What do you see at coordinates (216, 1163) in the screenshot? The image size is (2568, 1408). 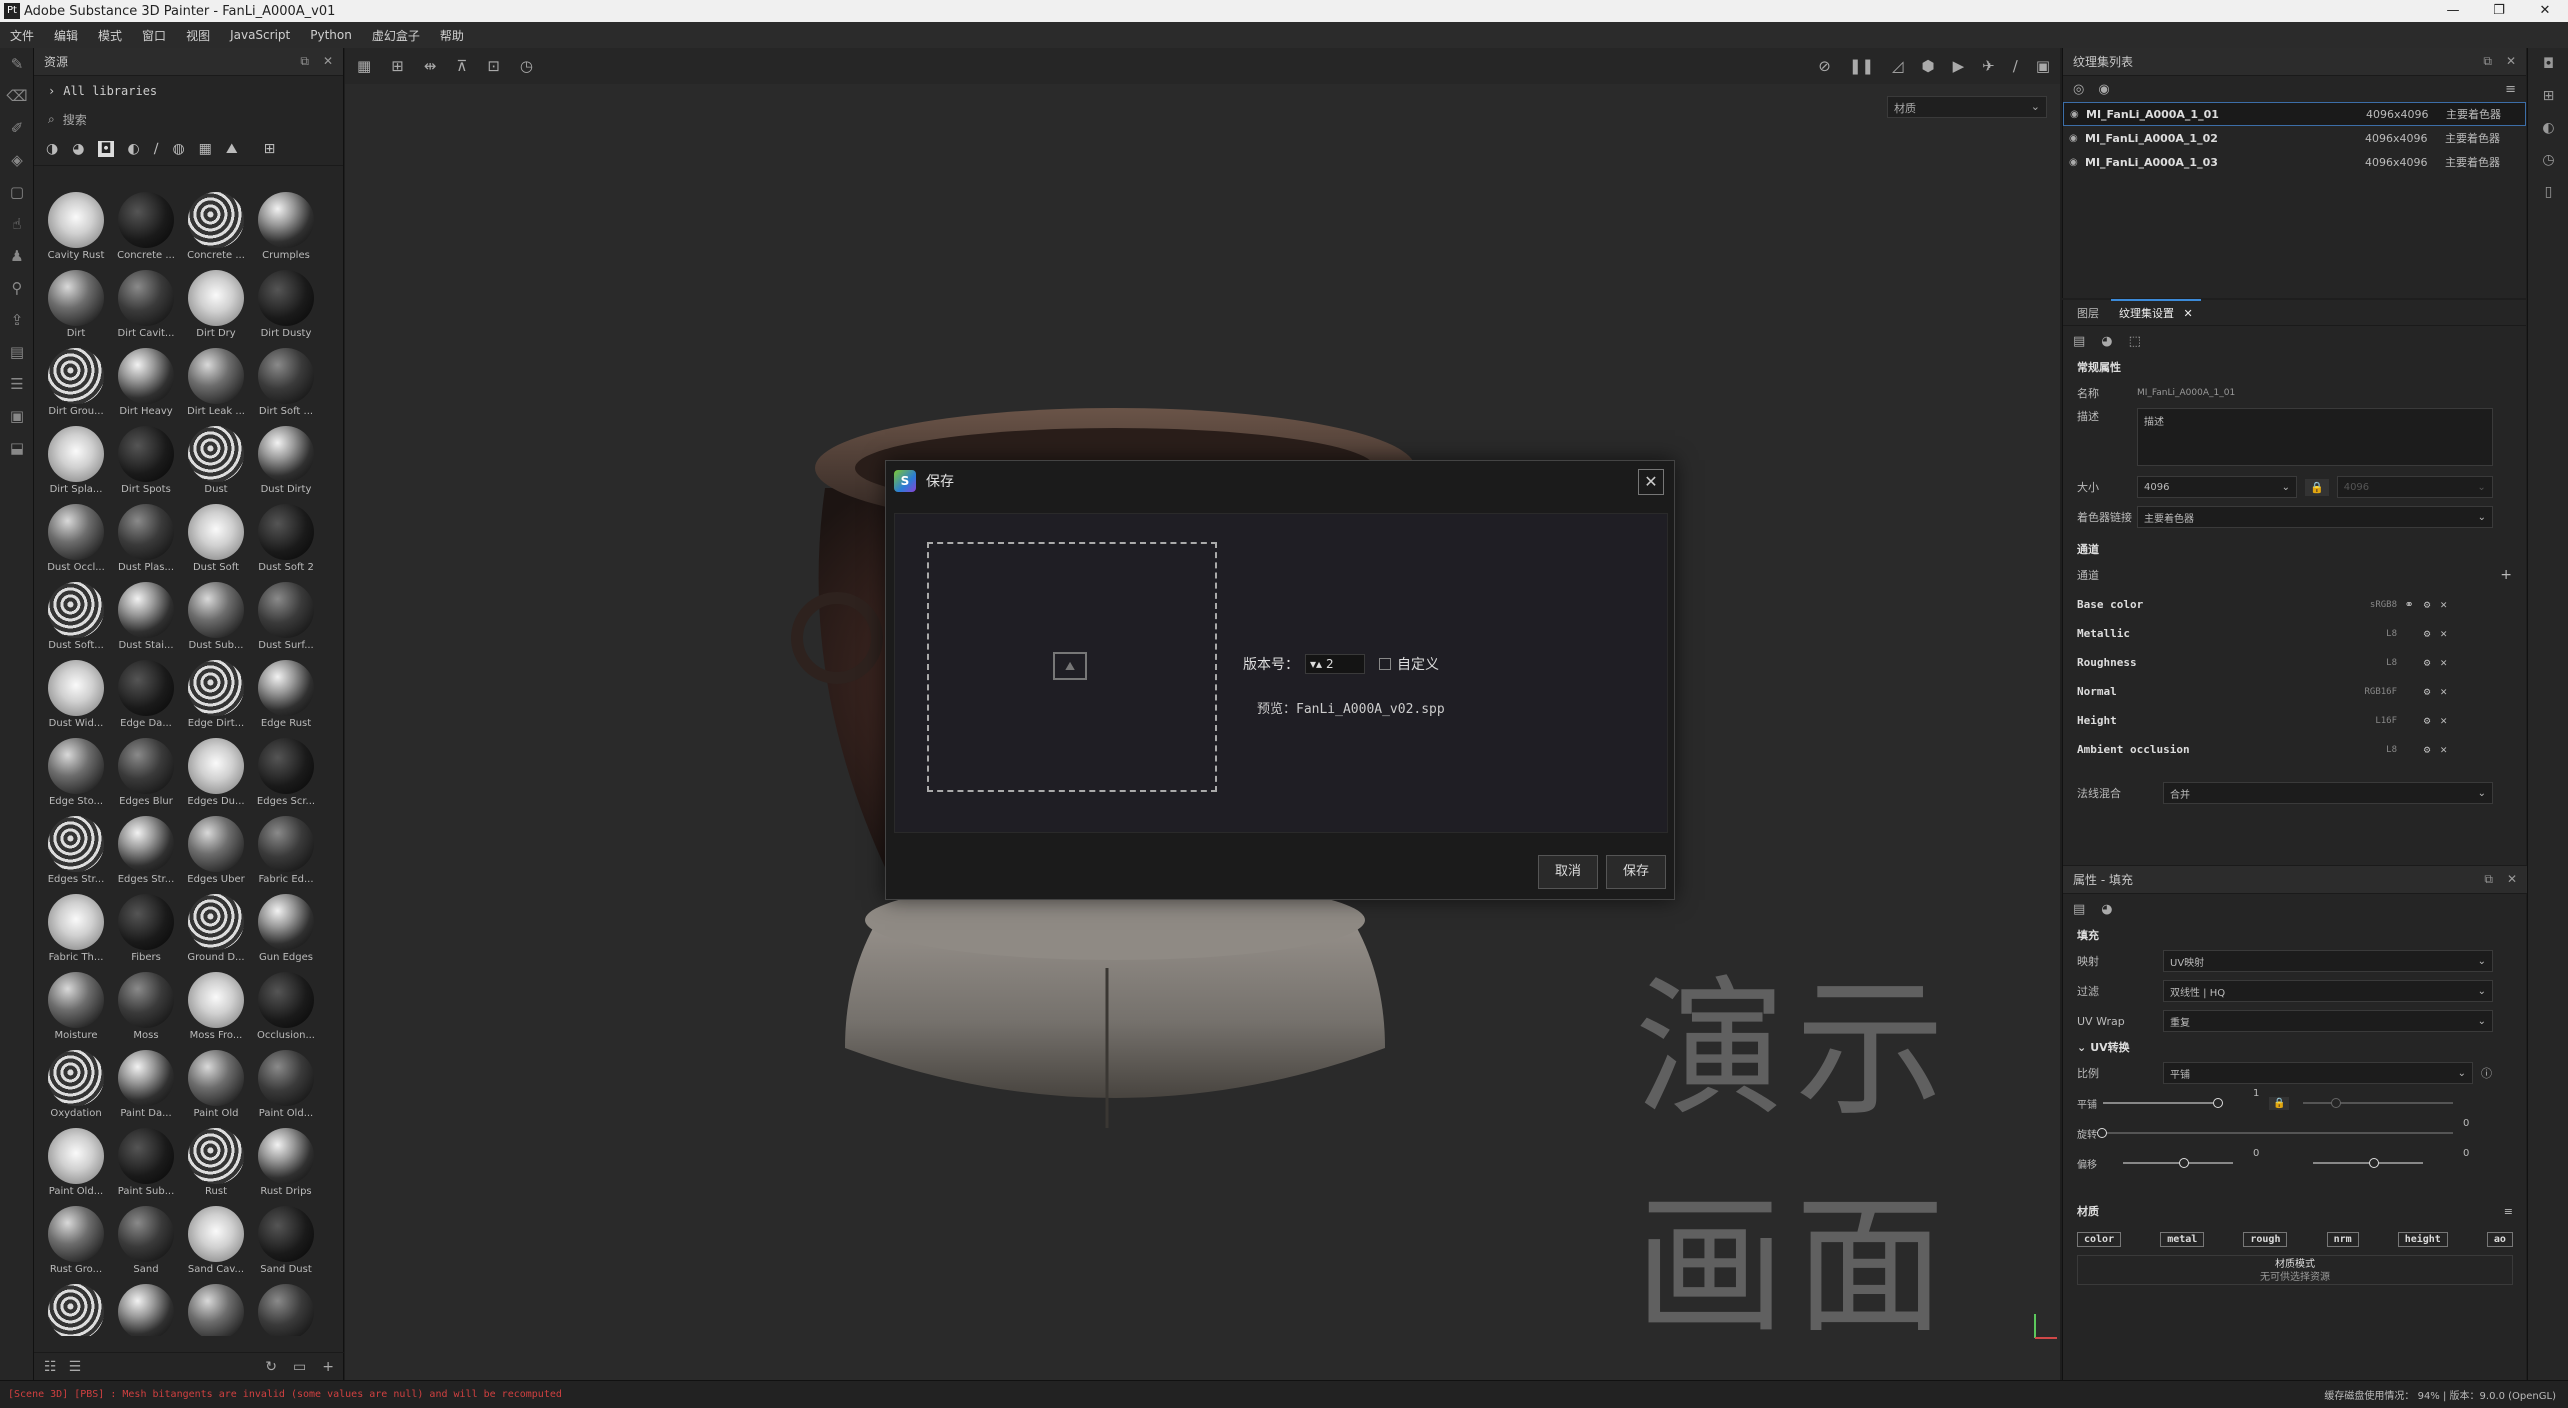 I see `asset-item: Rust` at bounding box center [216, 1163].